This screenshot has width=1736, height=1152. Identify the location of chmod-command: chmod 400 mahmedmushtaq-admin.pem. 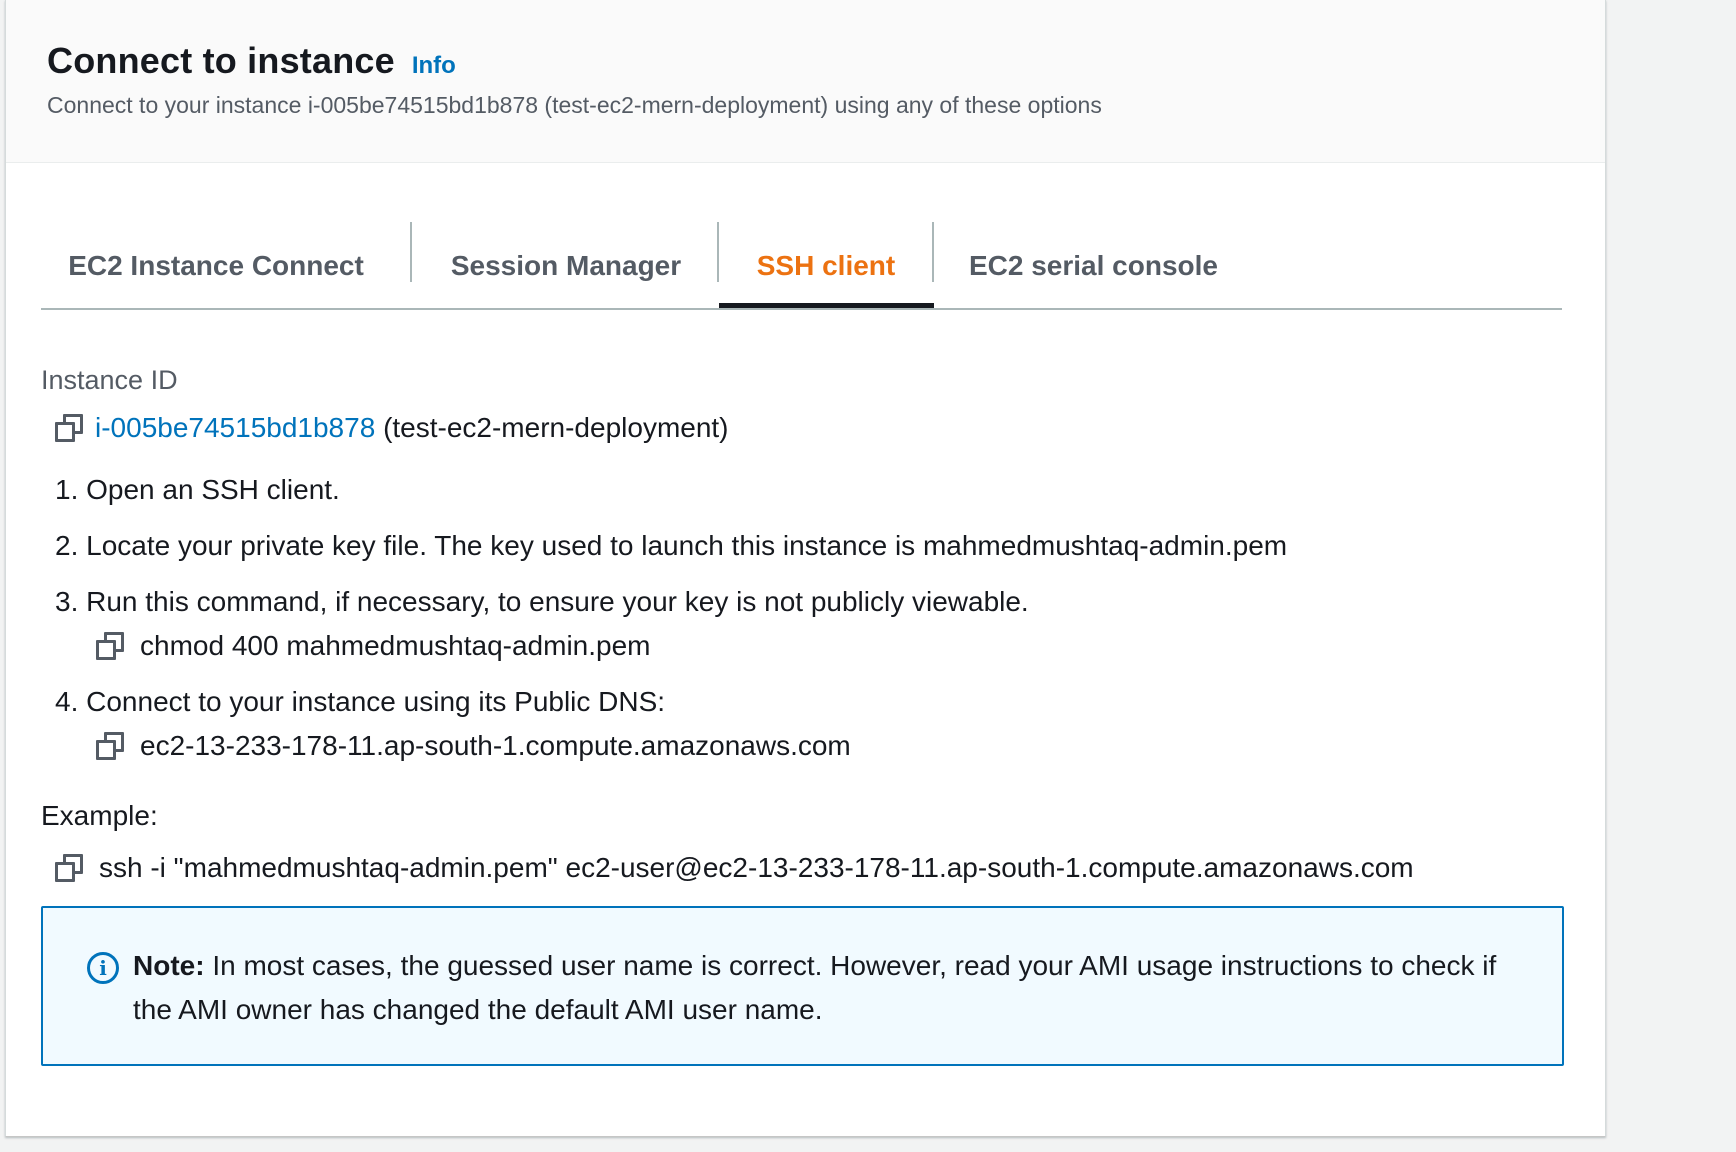
(395, 645).